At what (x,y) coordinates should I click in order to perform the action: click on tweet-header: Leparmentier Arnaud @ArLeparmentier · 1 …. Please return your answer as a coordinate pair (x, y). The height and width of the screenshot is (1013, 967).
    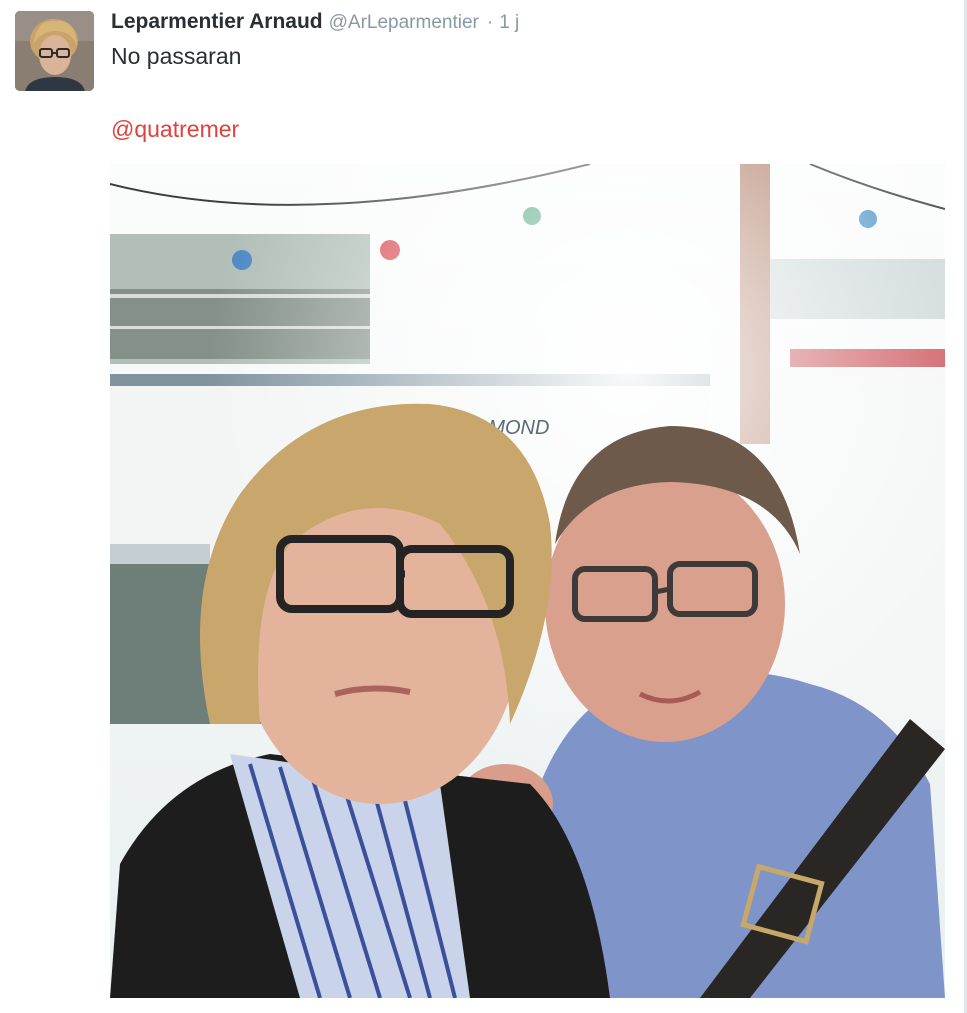
    Looking at the image, I should click on (315, 23).